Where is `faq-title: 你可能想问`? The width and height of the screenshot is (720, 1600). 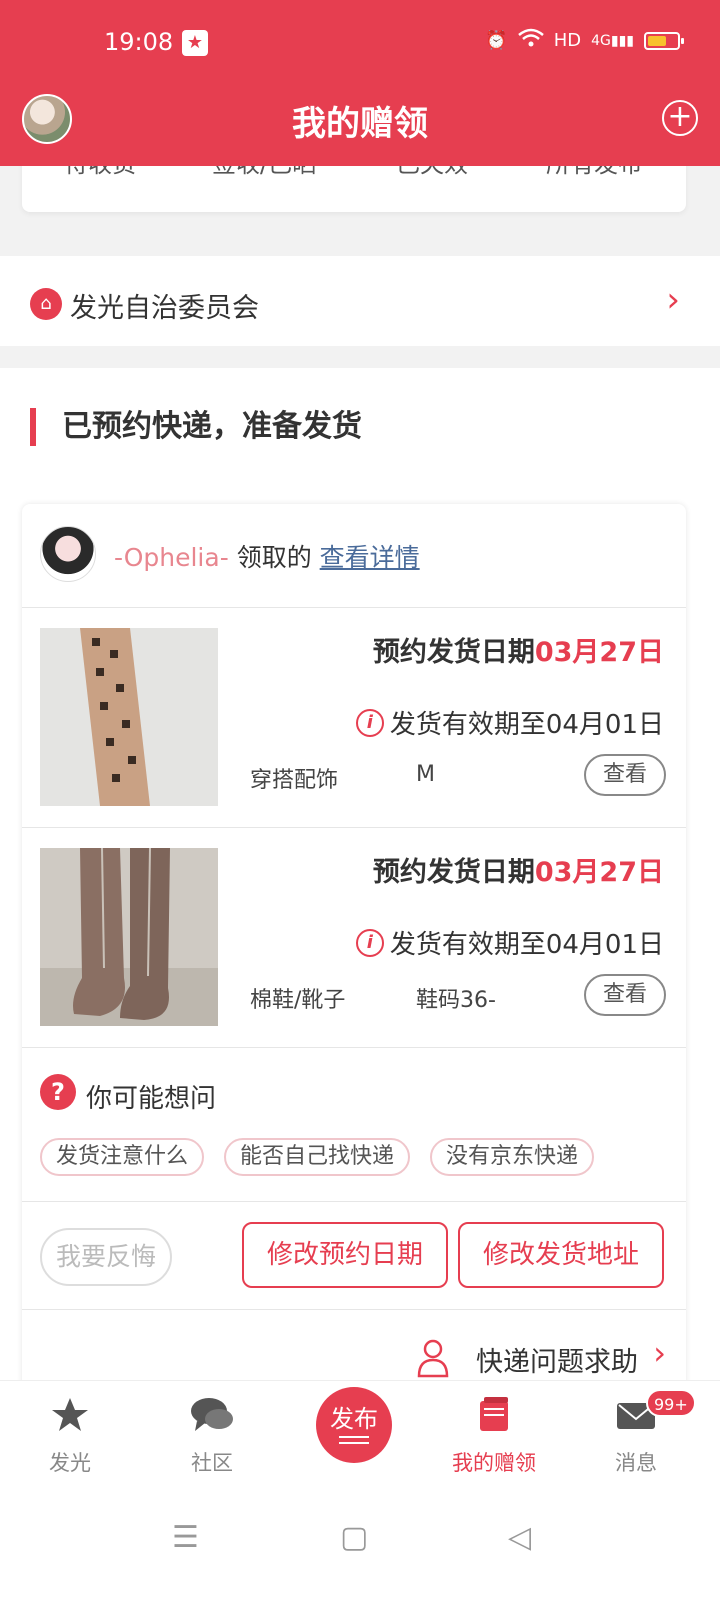 faq-title: 你可能想问 is located at coordinates (151, 1099).